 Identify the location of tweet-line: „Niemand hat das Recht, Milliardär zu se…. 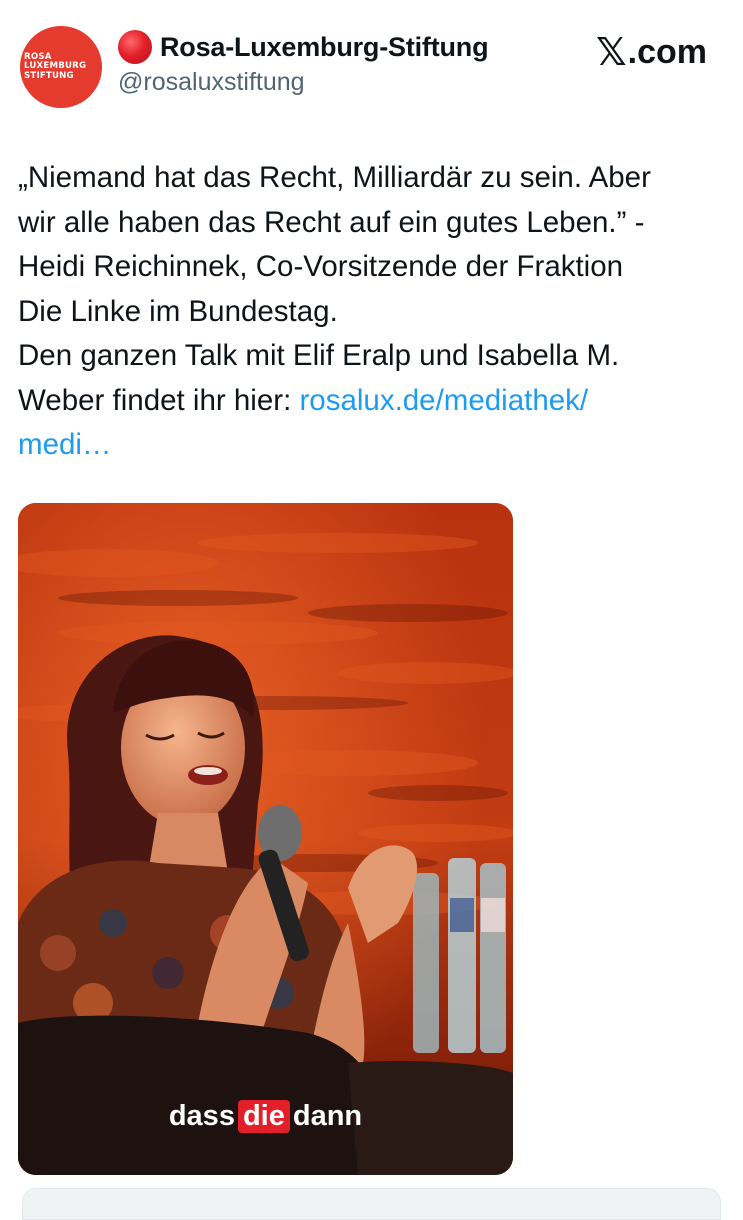
(334, 177).